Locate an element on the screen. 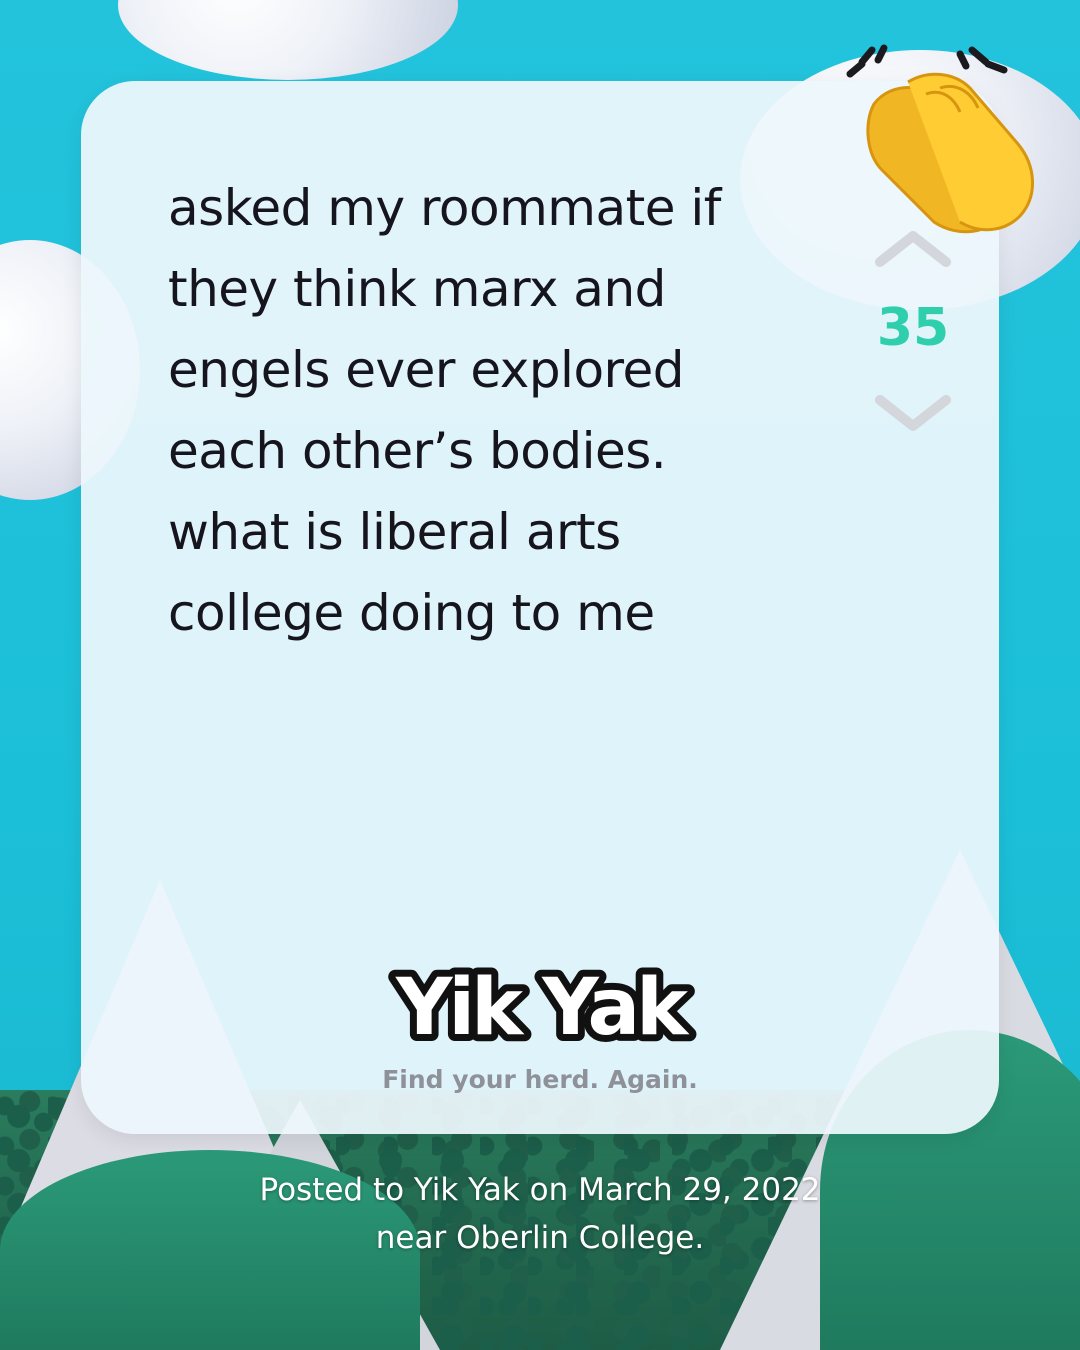  vote-count: 35 is located at coordinates (913, 328).